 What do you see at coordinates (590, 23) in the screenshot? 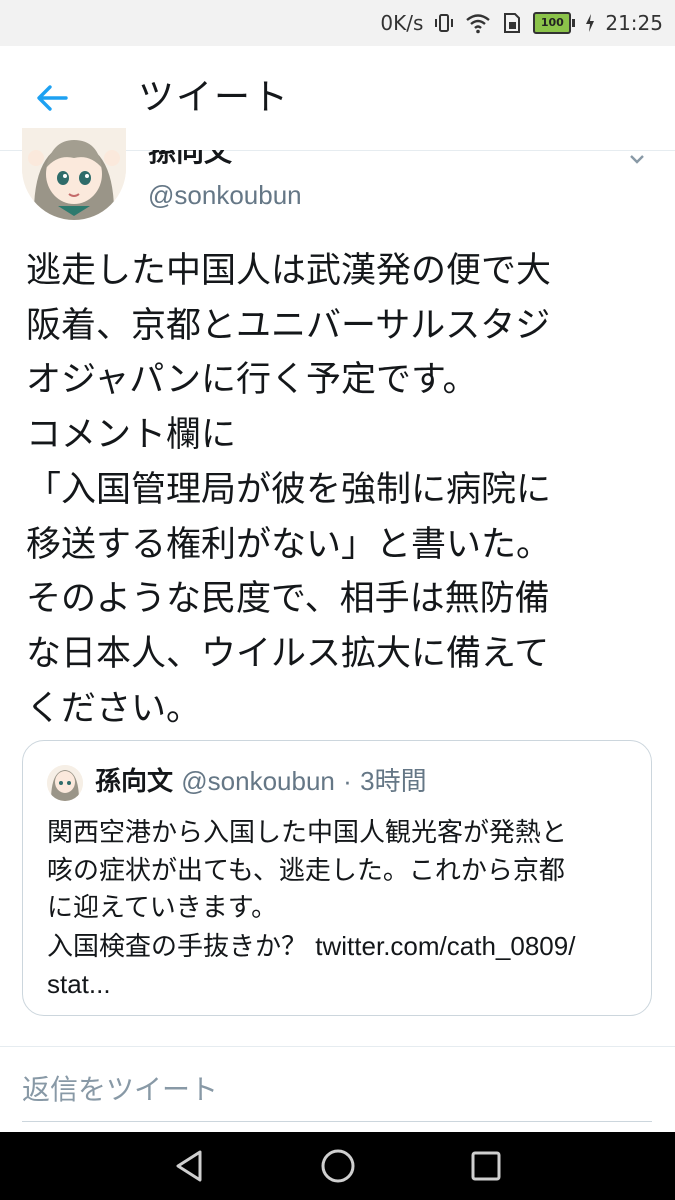
I see `charging-icon` at bounding box center [590, 23].